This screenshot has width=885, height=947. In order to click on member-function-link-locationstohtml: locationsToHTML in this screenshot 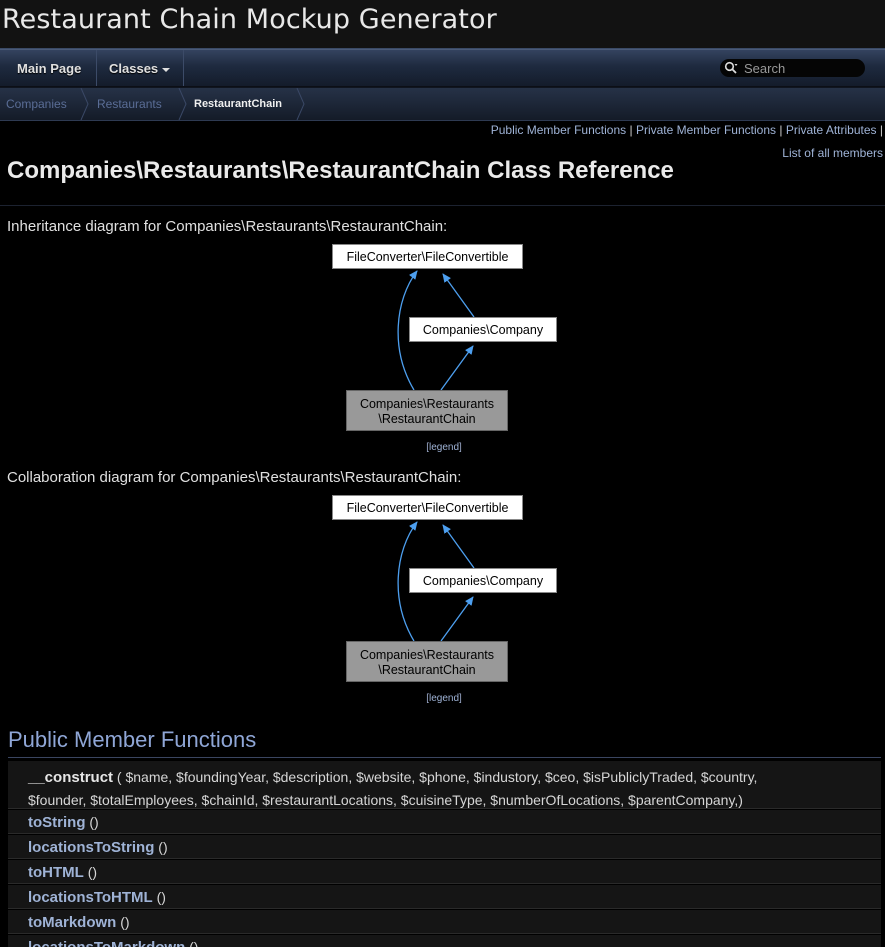, I will do `click(90, 897)`.